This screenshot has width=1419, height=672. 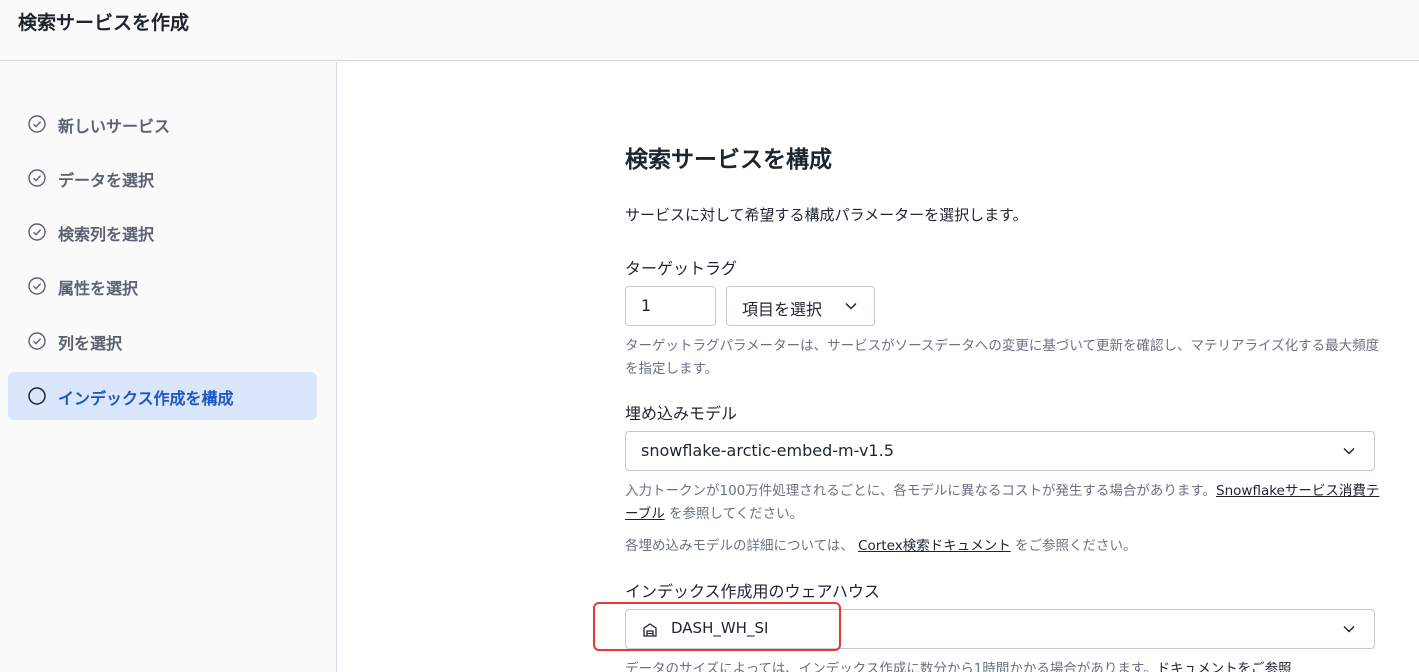 I want to click on cortex-search-docs-link: Cortex検索ドキュメント, so click(x=934, y=546).